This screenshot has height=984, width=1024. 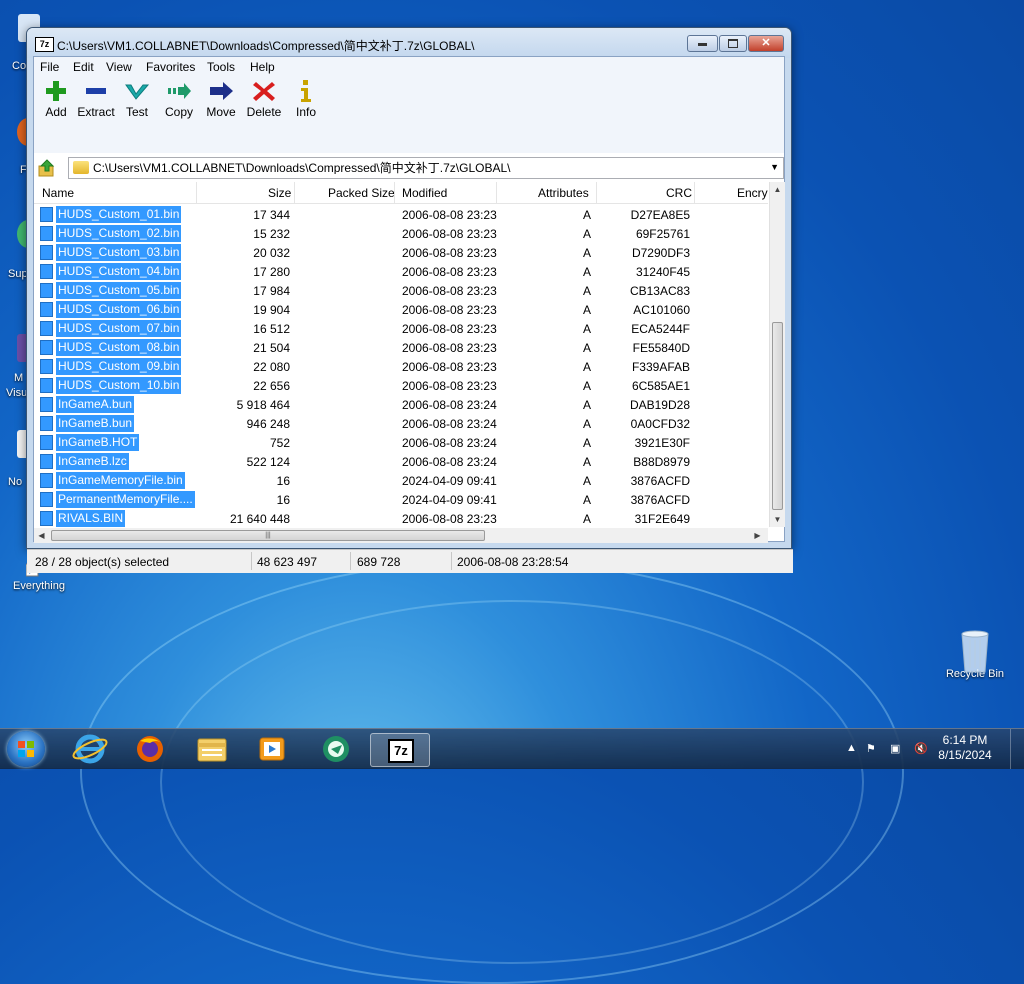 I want to click on maximize-button, so click(x=733, y=43).